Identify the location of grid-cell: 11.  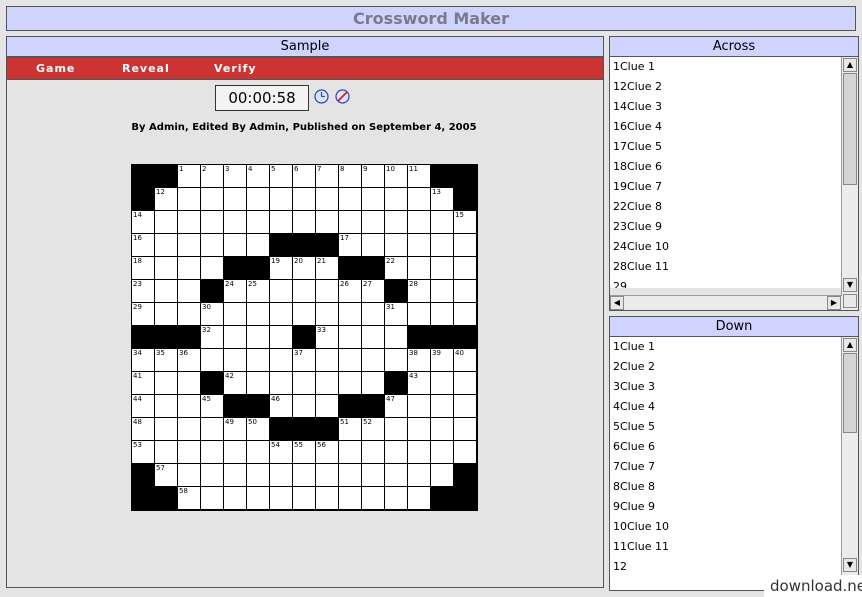
(419, 176).